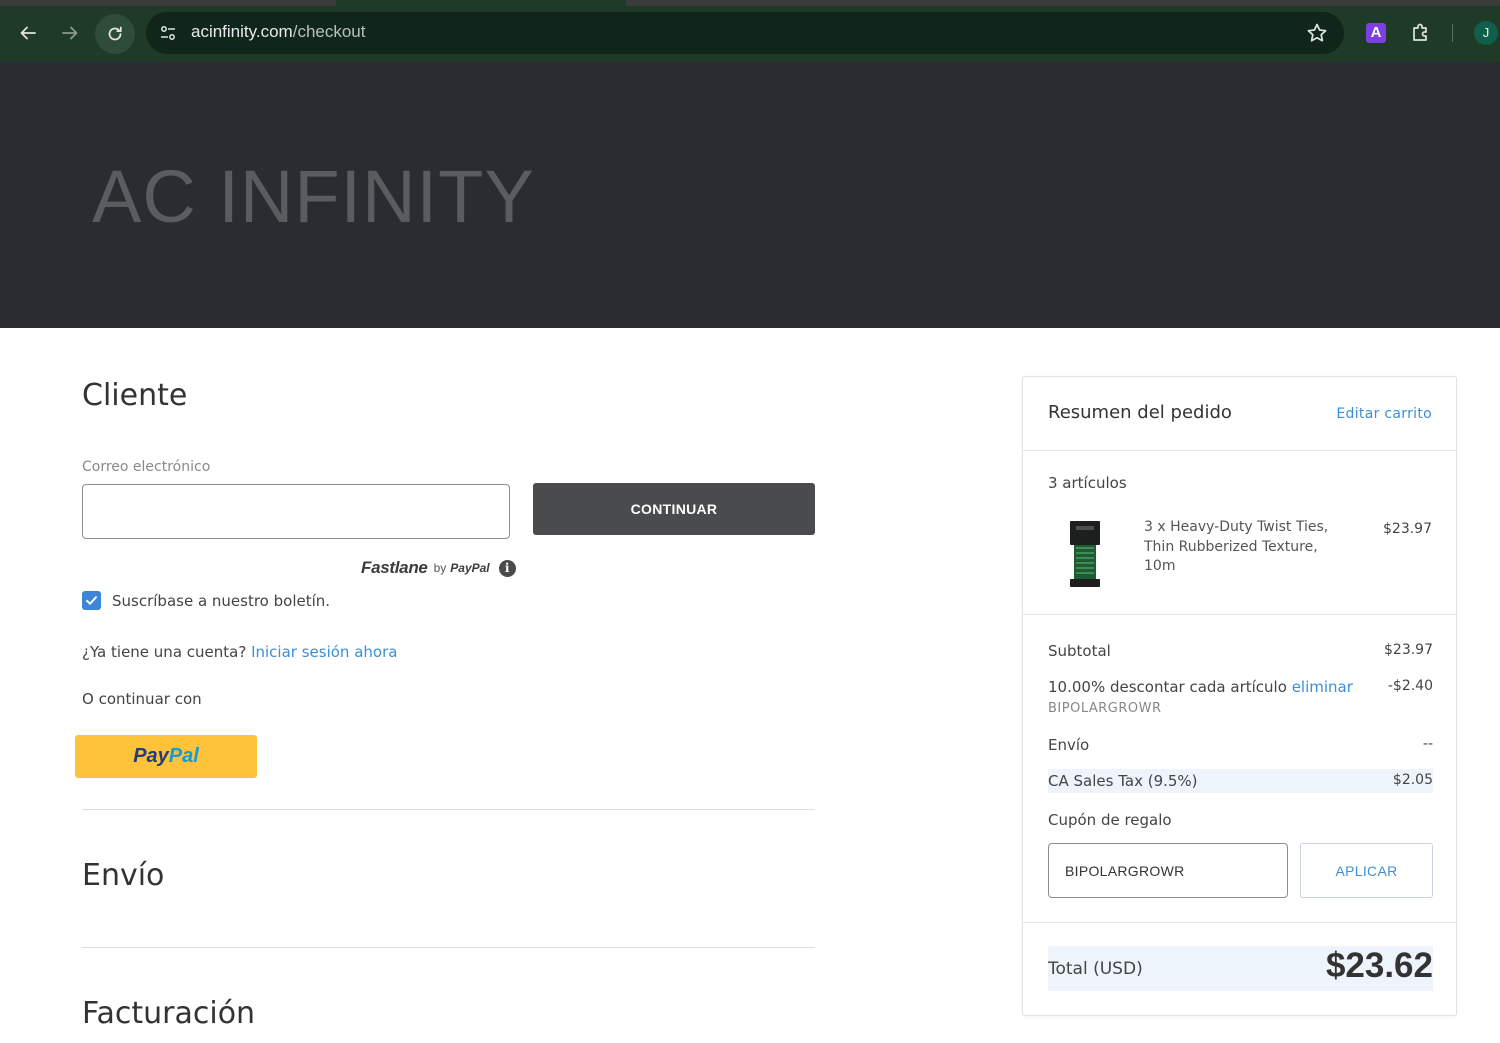 This screenshot has height=1043, width=1500. I want to click on reload-button, so click(115, 34).